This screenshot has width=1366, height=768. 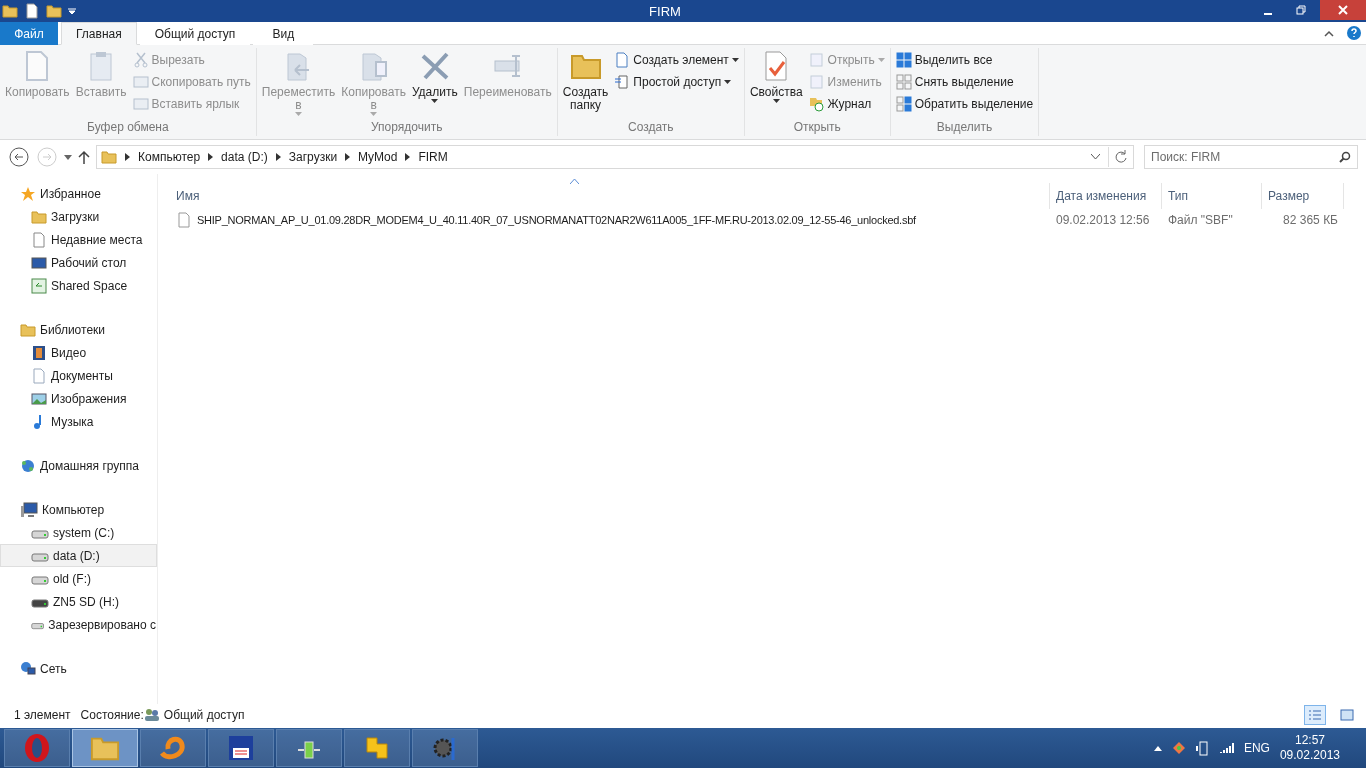 What do you see at coordinates (78, 352) in the screenshot?
I see `tree-item: Видео` at bounding box center [78, 352].